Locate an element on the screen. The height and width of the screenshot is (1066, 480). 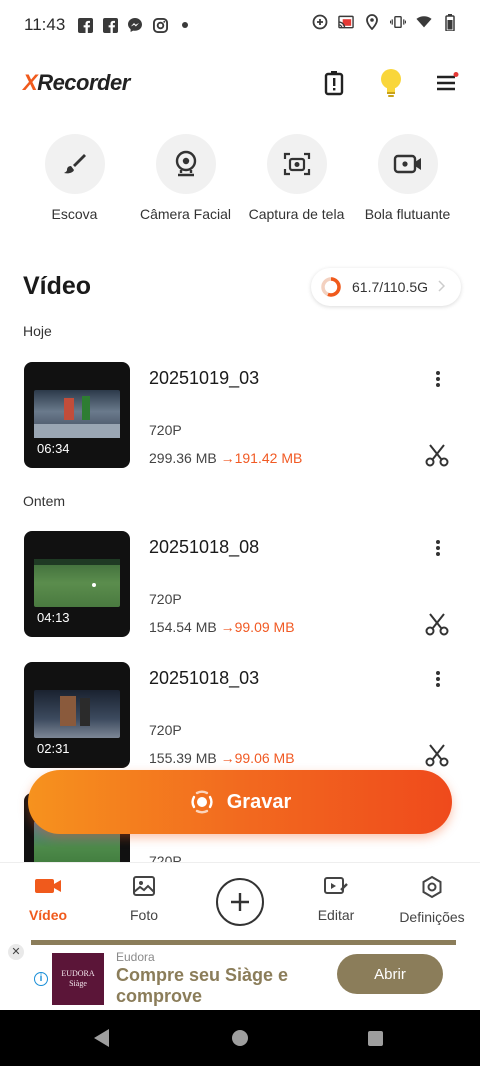
bottom-navigation: Vídeo Foto Editar Definições is located at coordinates (240, 901).